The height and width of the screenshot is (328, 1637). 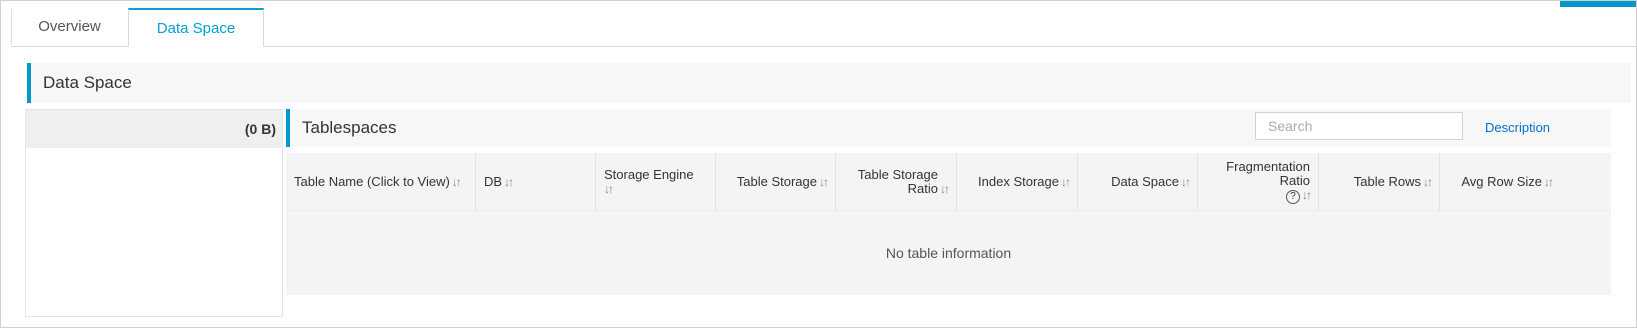 What do you see at coordinates (1293, 196) in the screenshot?
I see `question-circle-icon: ?` at bounding box center [1293, 196].